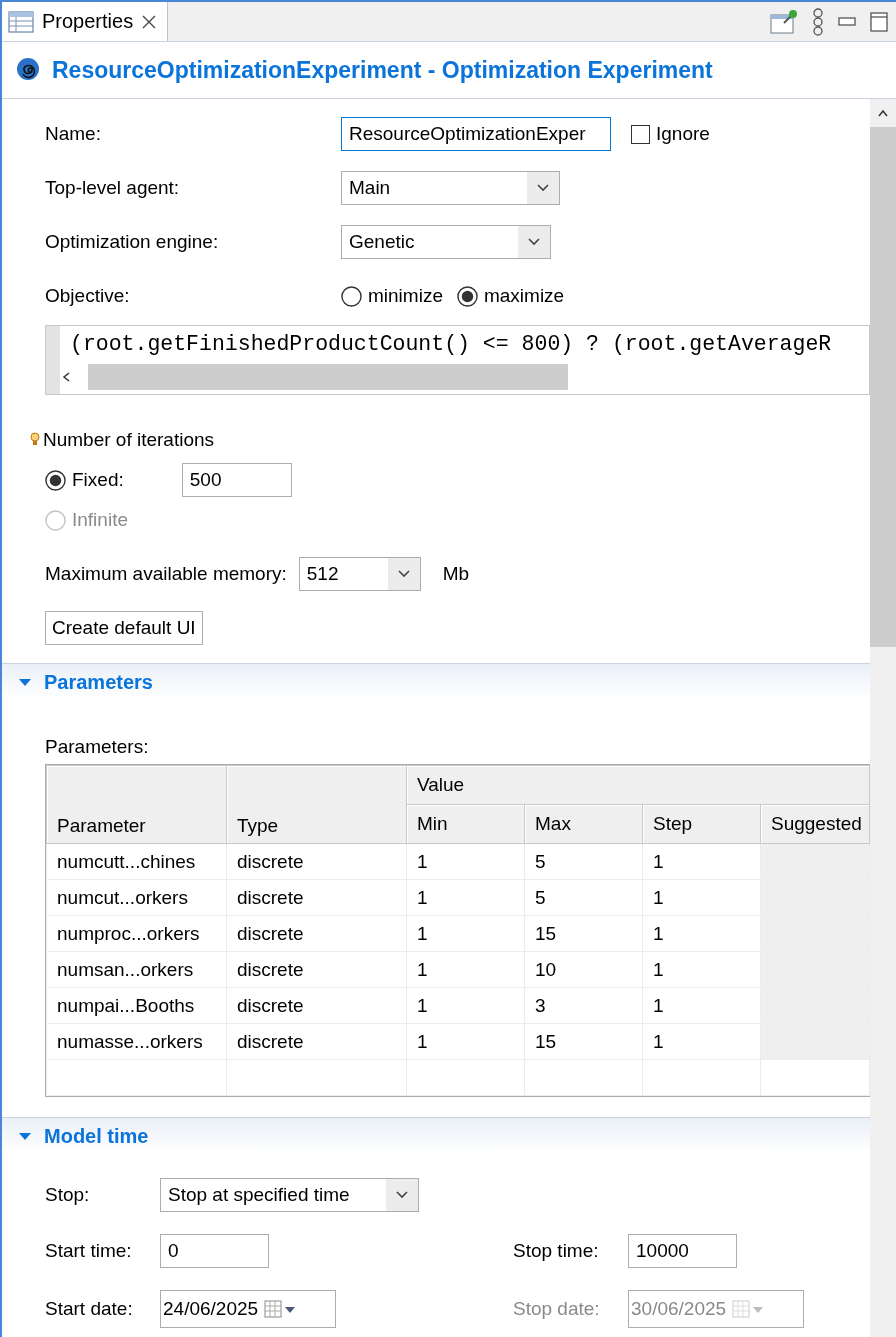 The image size is (896, 1337). Describe the element at coordinates (29, 70) in the screenshot. I see `spiral-icon` at that location.